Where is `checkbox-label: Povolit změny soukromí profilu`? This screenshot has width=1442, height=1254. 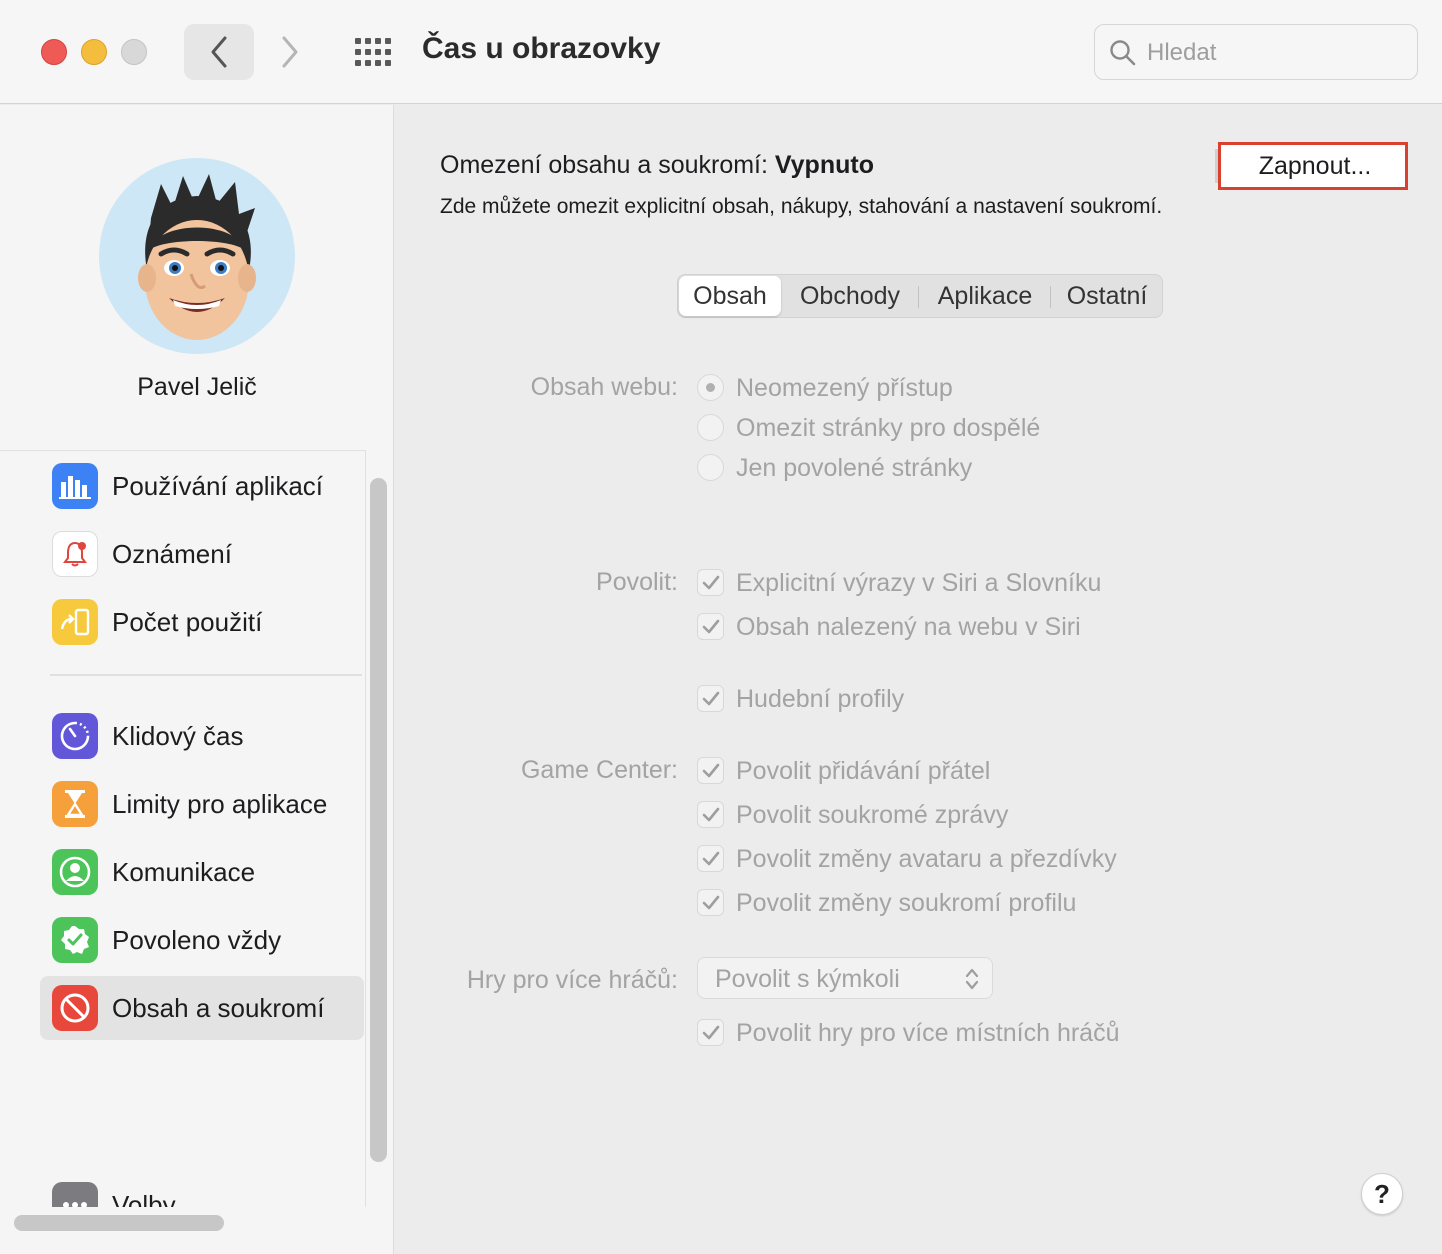 checkbox-label: Povolit změny soukromí profilu is located at coordinates (906, 902).